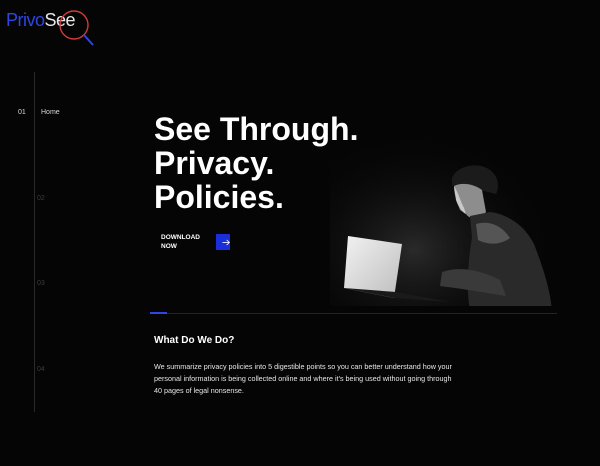 The image size is (600, 466). I want to click on section-divider, so click(353, 313).